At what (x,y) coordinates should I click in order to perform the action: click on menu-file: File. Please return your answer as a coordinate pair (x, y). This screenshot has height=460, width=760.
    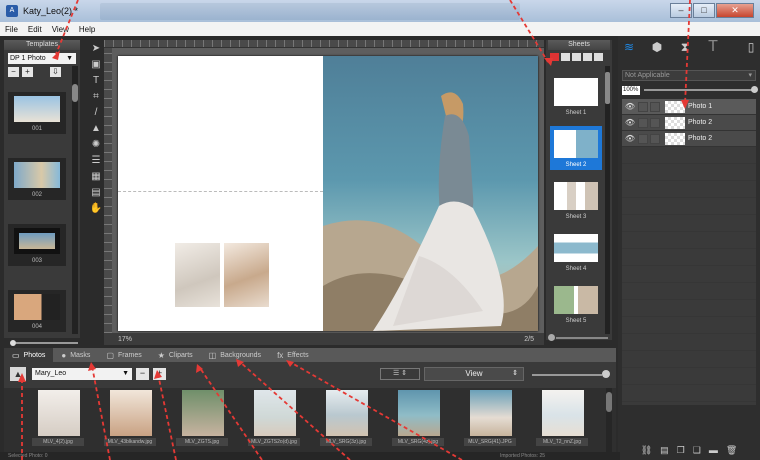
    Looking at the image, I should click on (11, 29).